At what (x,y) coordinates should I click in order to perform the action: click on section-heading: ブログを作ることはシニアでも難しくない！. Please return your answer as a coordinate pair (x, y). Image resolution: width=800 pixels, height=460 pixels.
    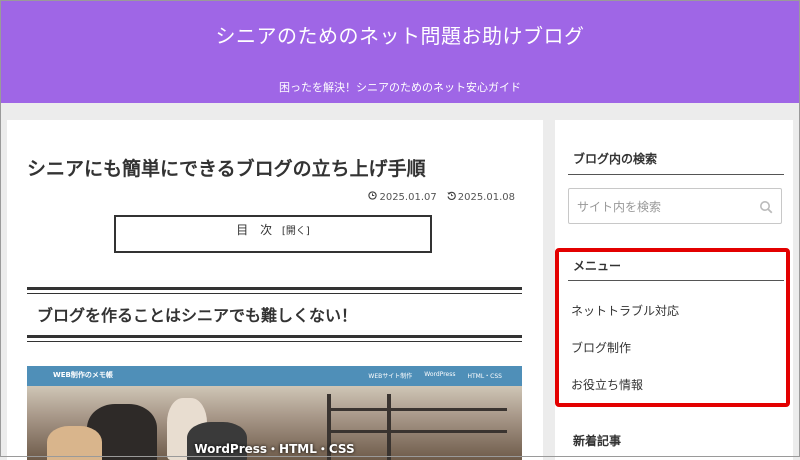
    Looking at the image, I should click on (274, 315).